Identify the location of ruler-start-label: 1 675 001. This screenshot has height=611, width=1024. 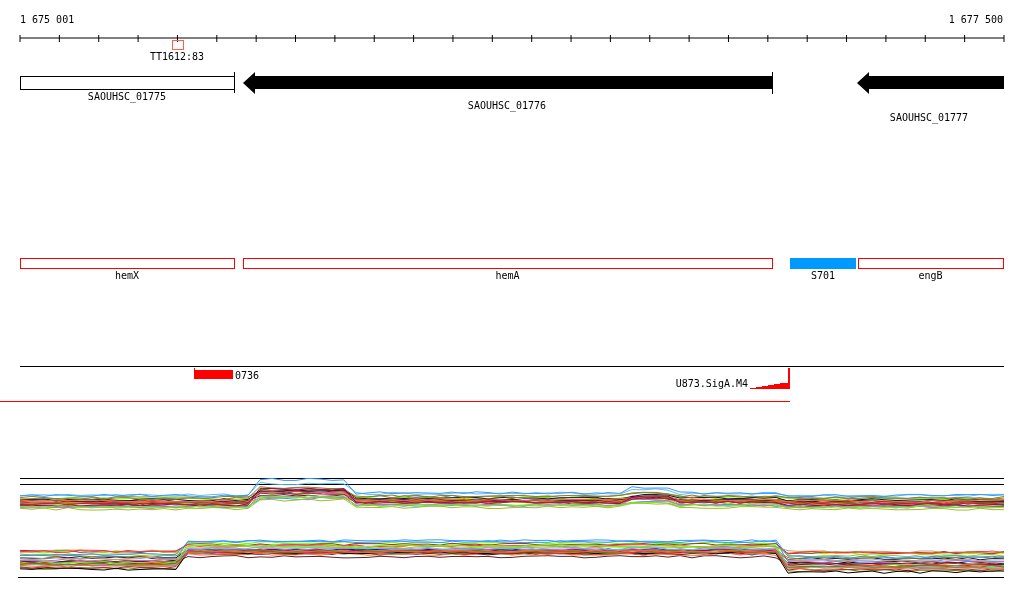
(47, 19).